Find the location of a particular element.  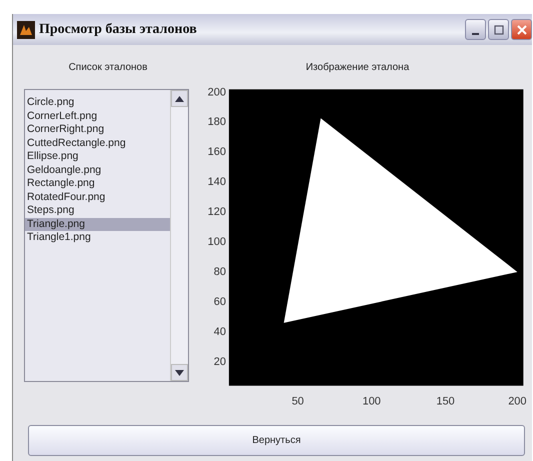

close-button is located at coordinates (521, 29).